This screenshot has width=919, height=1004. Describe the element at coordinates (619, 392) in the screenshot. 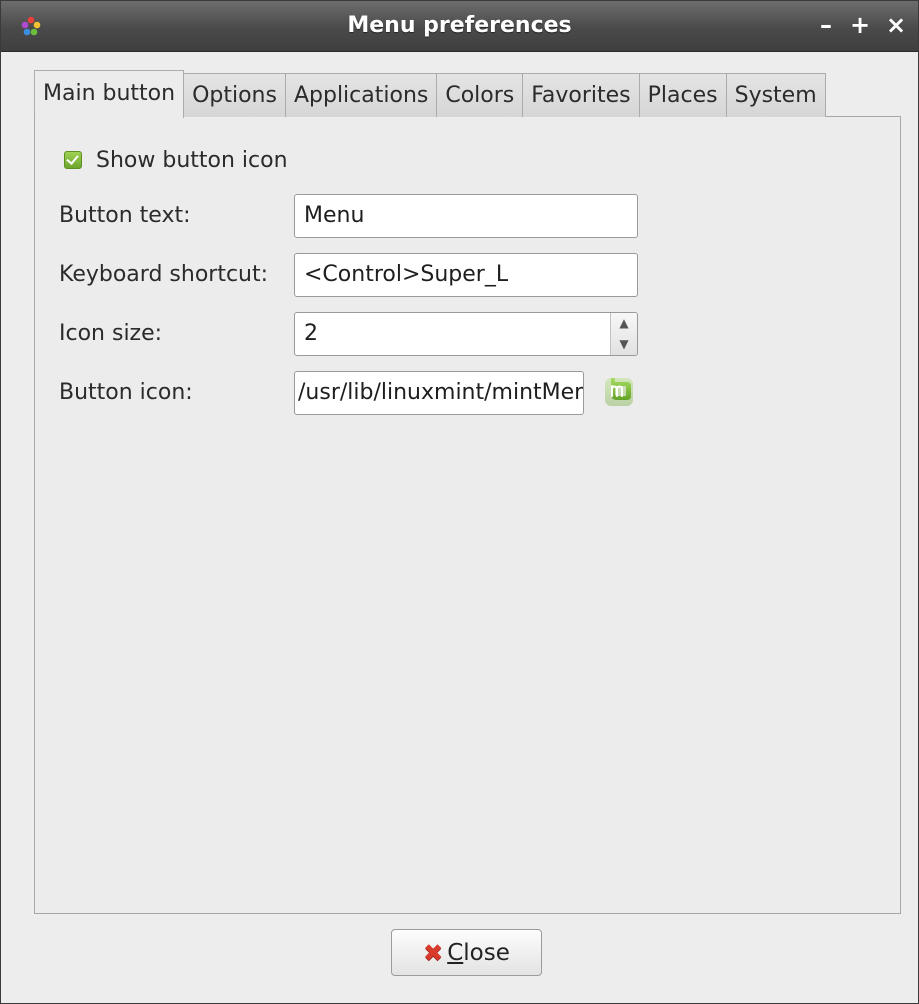

I see `linux-mint-logo-icon` at that location.